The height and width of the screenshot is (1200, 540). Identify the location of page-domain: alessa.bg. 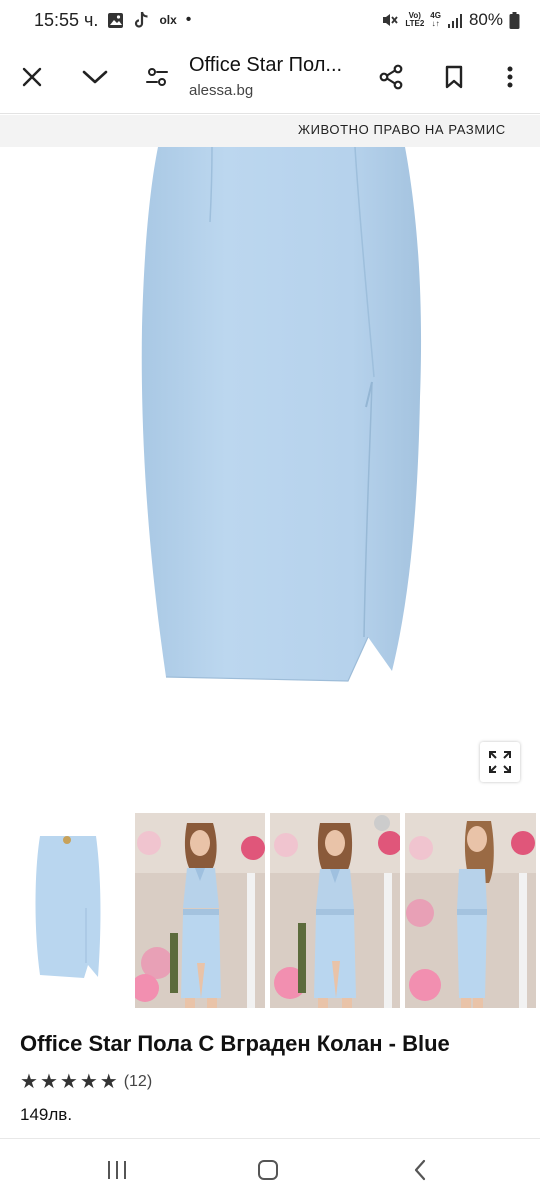
(221, 90).